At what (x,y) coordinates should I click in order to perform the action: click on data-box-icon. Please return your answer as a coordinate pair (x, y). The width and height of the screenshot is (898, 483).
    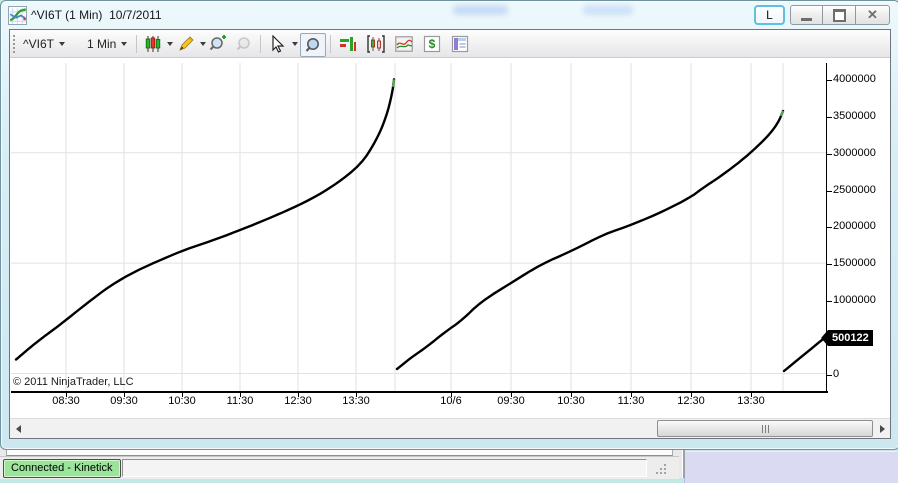
    Looking at the image, I should click on (460, 44).